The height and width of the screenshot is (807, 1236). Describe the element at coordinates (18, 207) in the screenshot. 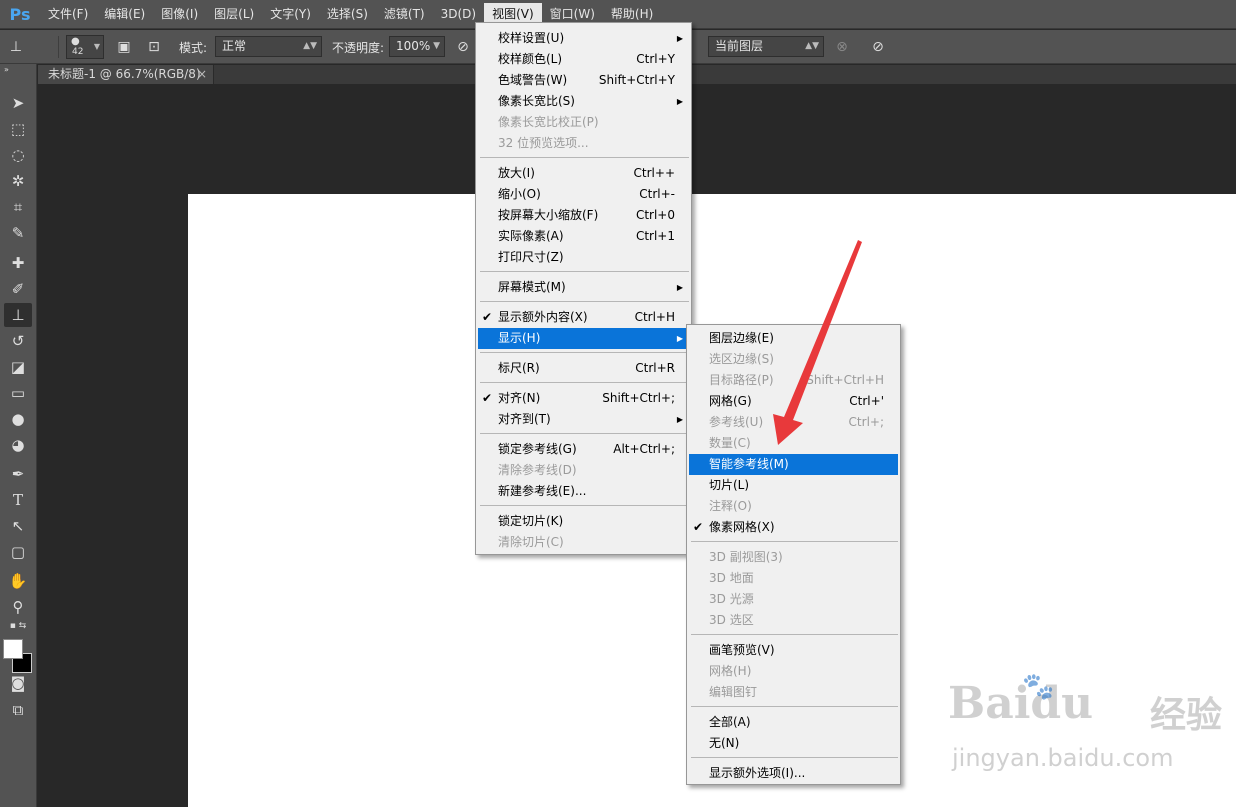

I see `crop-tool-icon: ⌗` at that location.